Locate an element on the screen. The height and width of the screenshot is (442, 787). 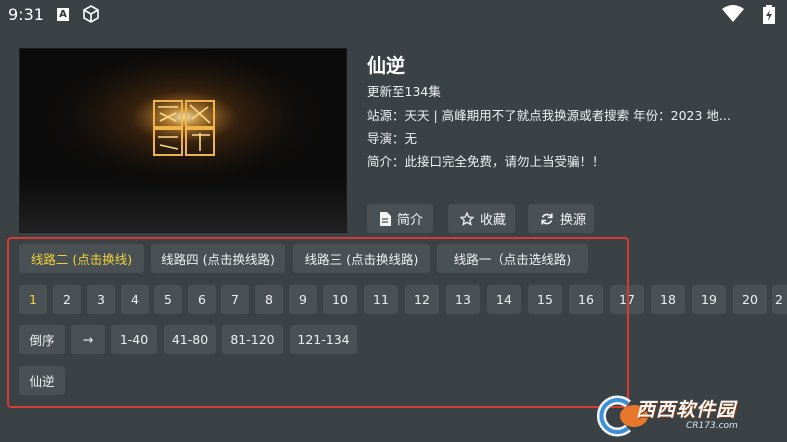
episode-button: 2 is located at coordinates (67, 299).